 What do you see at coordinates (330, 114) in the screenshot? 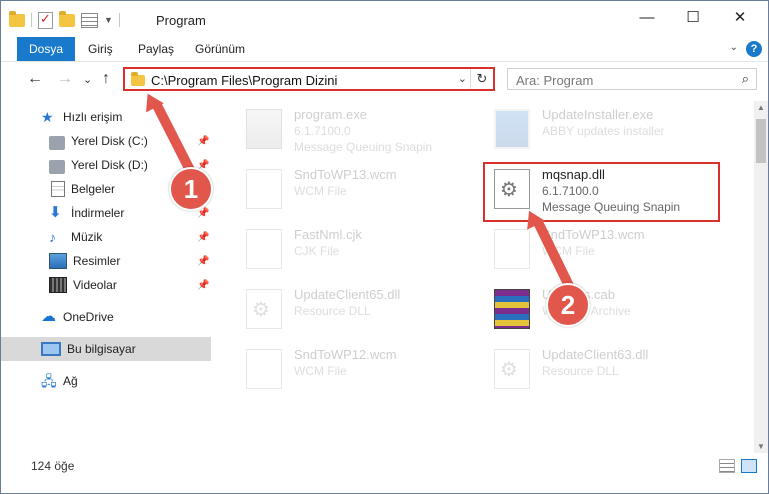
I see `file-name: program.exe` at bounding box center [330, 114].